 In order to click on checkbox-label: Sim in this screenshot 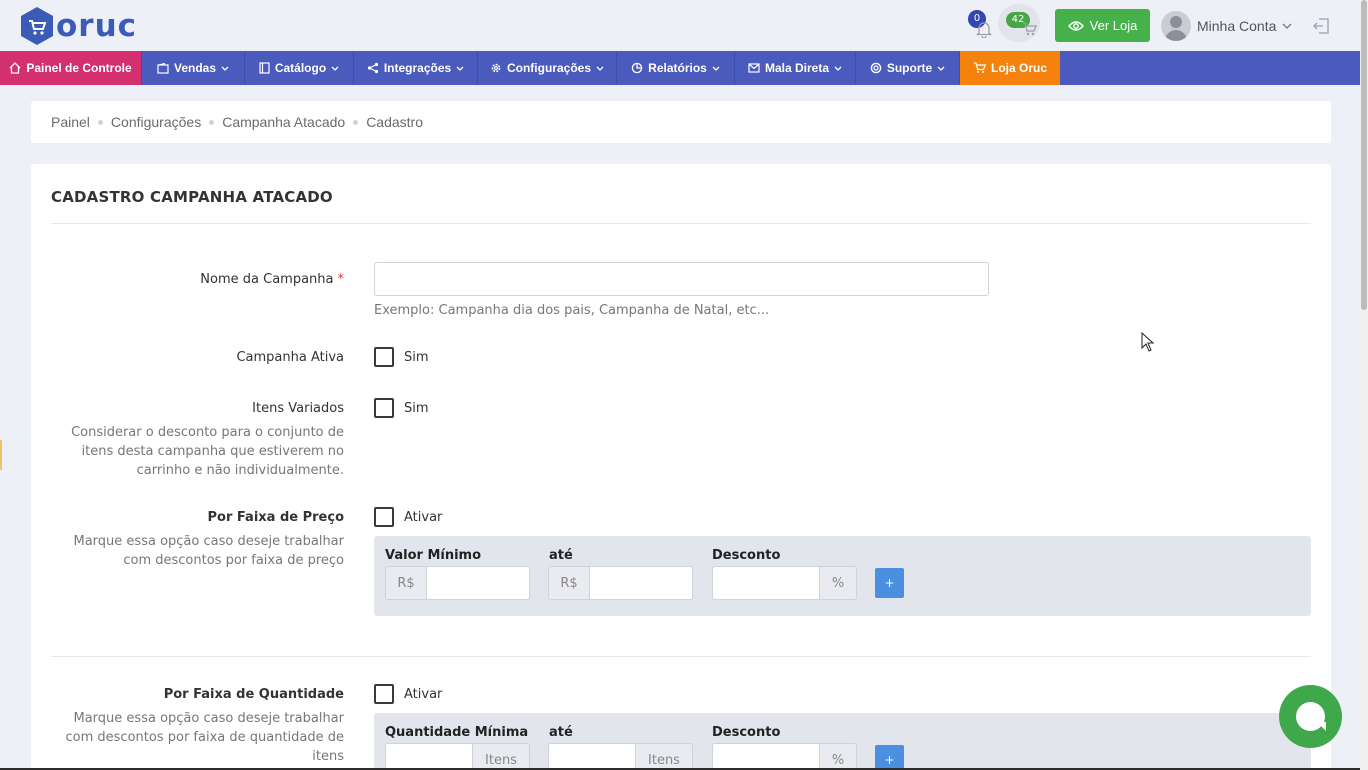, I will do `click(416, 357)`.